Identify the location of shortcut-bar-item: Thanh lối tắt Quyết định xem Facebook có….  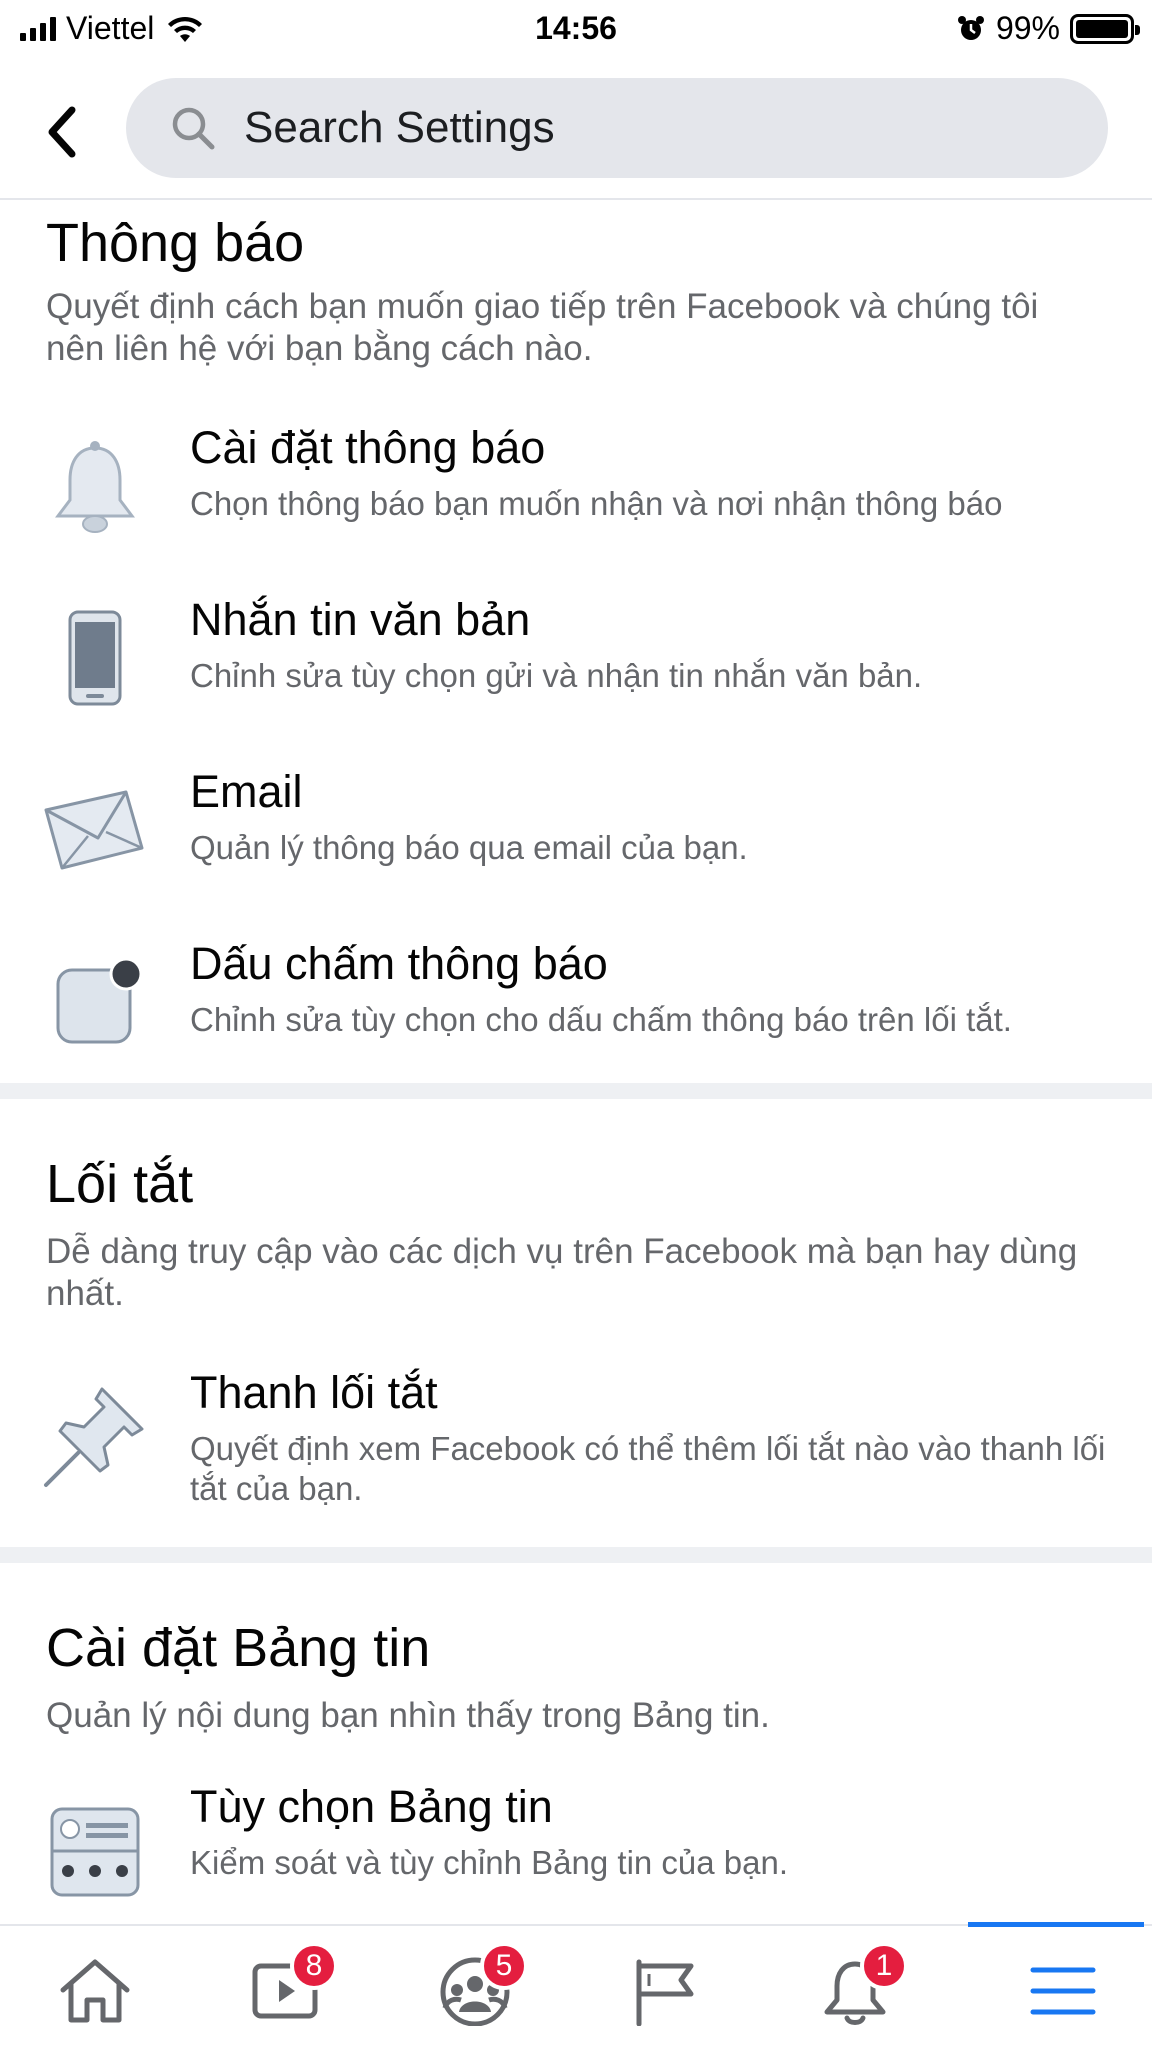
(576, 1436).